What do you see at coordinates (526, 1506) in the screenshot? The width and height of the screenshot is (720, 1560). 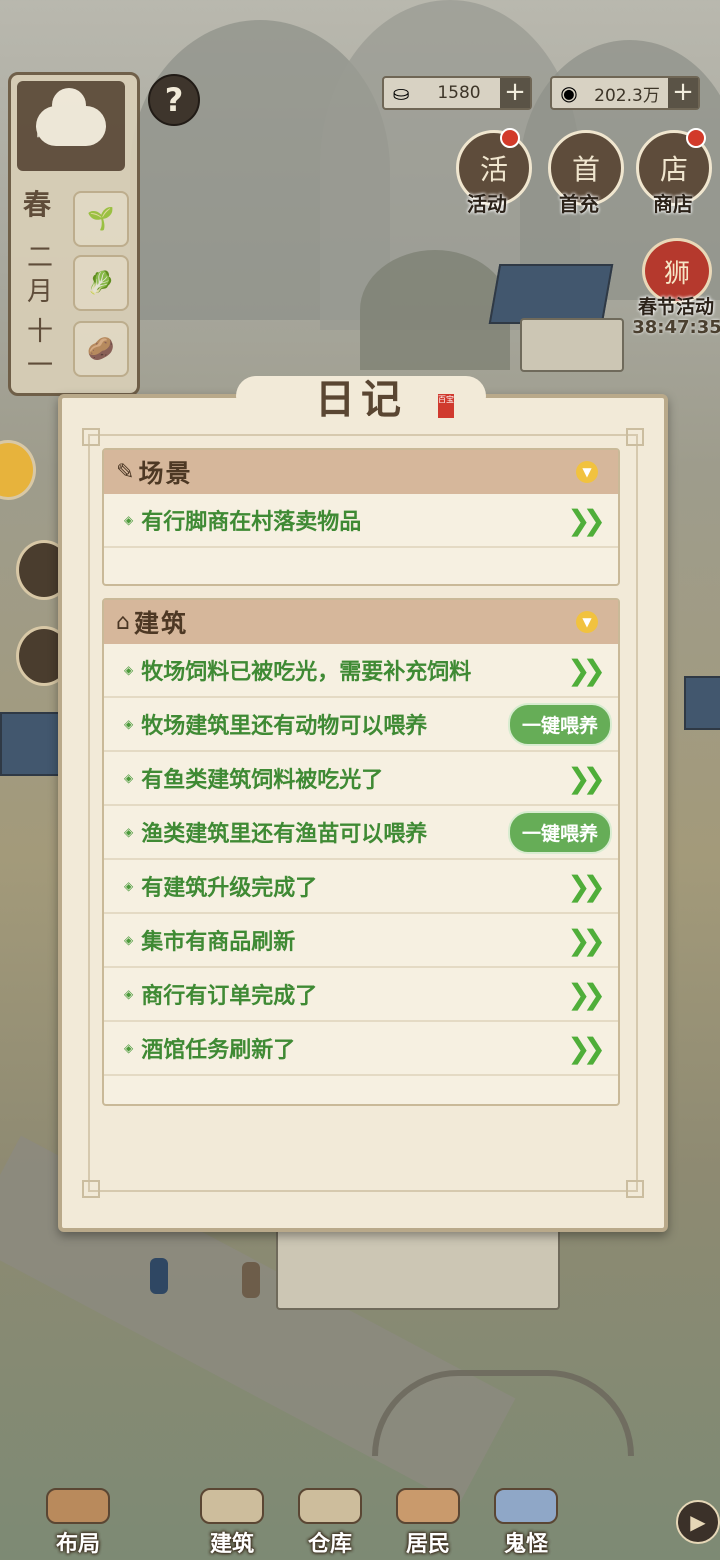 I see `ghost-icon` at bounding box center [526, 1506].